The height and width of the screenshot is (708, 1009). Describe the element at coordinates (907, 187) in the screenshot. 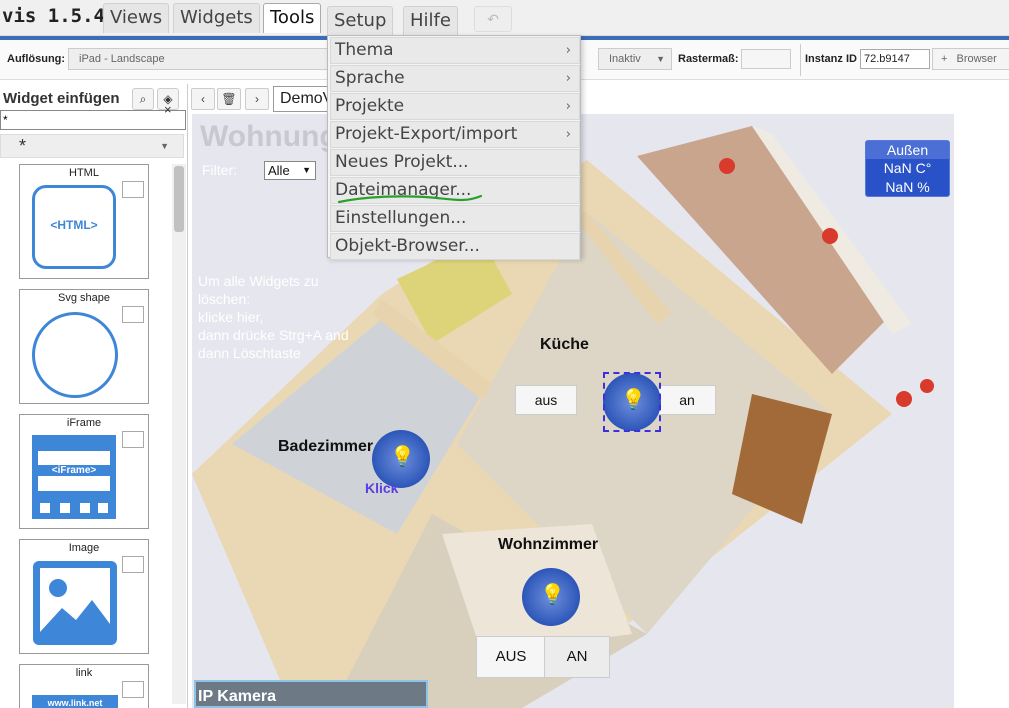

I see `outside-humidity: NaN %` at that location.